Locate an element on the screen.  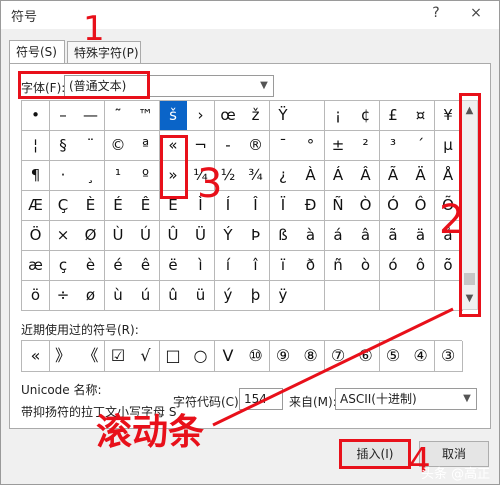
symbol-cell: Ü is located at coordinates (201, 236).